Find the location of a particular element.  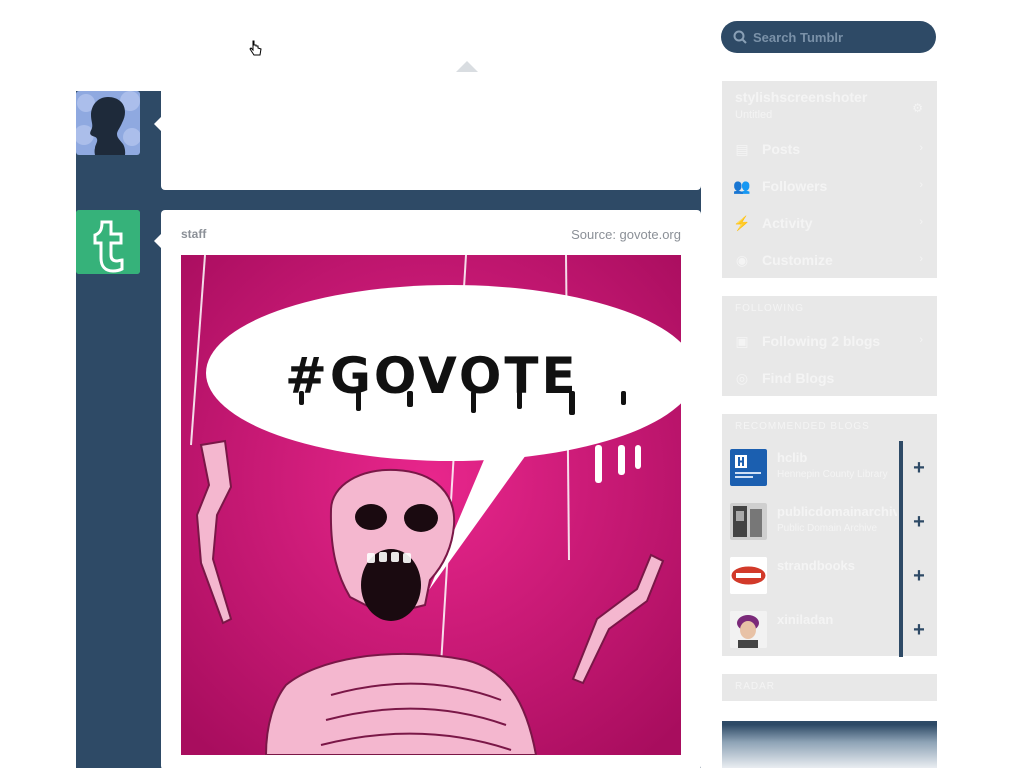

sidebar-item-posts: ▤ Posts › is located at coordinates (829, 149).